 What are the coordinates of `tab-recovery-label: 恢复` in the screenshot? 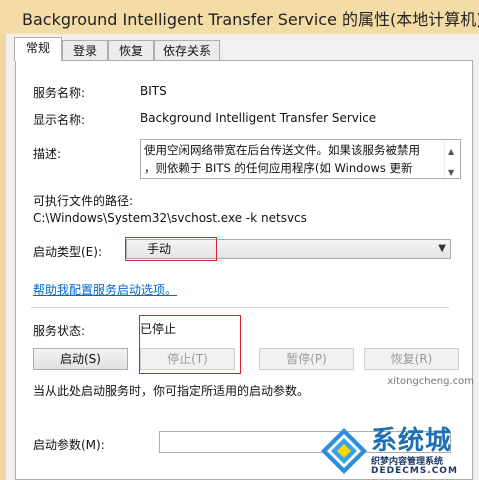 It's located at (130, 51).